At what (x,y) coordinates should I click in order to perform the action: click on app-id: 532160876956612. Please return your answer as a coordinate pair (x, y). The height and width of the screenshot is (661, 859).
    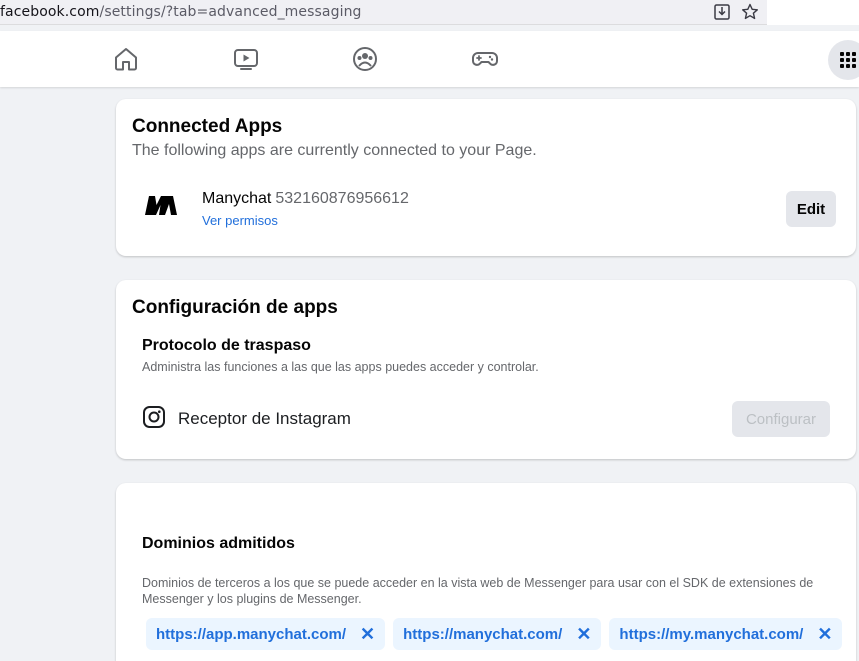
    Looking at the image, I should click on (342, 198).